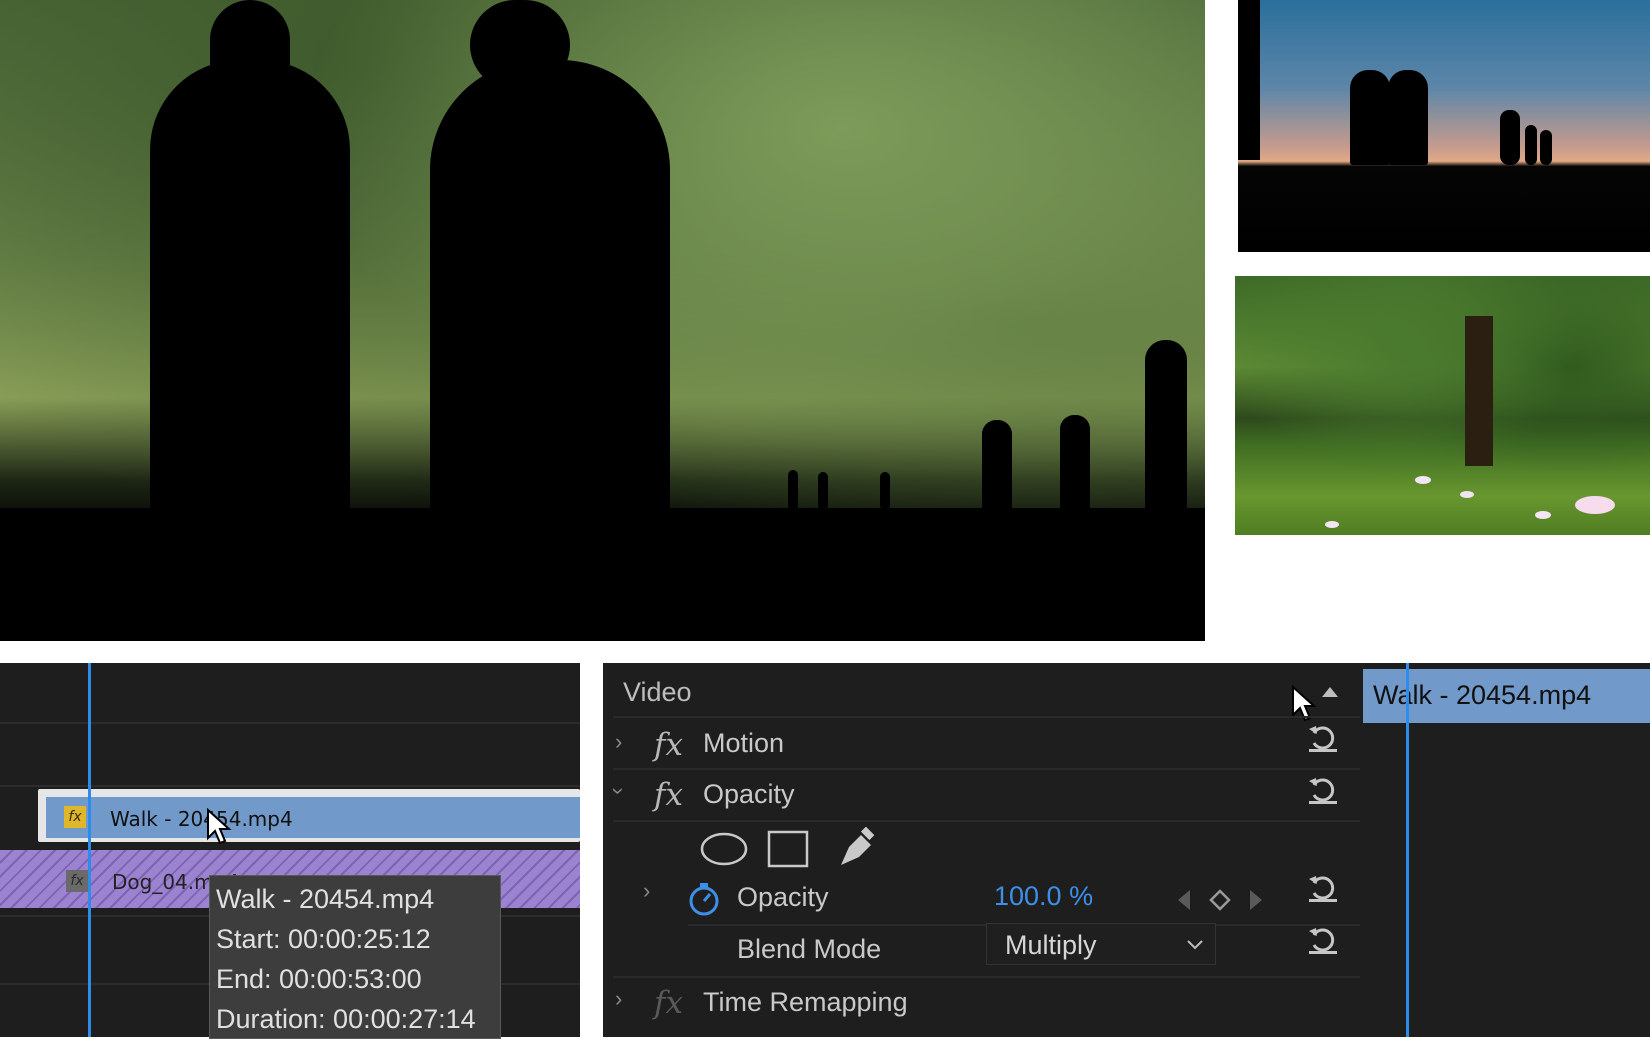 The width and height of the screenshot is (1650, 1039). What do you see at coordinates (1184, 900) in the screenshot?
I see `previous-keyframe-icon` at bounding box center [1184, 900].